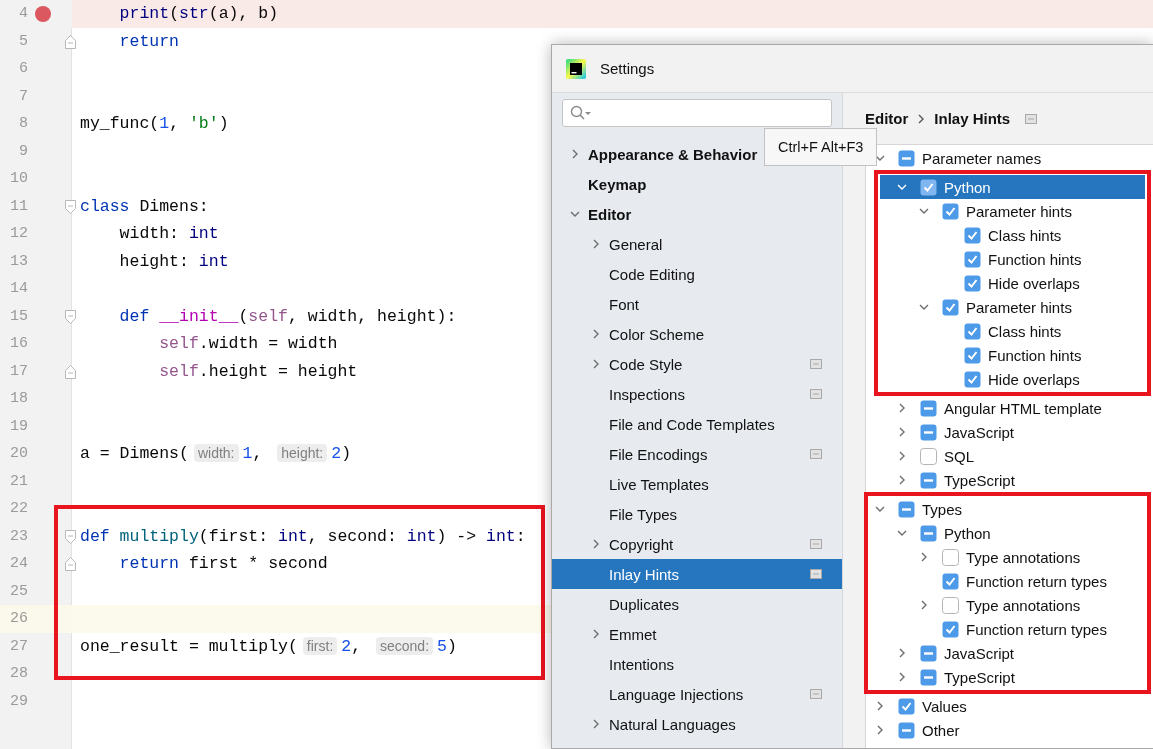  I want to click on line-number: 29, so click(18, 701).